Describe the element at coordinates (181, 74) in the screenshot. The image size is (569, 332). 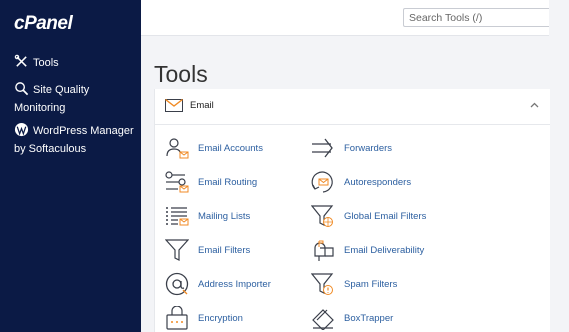
I see `page-title: Tools` at that location.